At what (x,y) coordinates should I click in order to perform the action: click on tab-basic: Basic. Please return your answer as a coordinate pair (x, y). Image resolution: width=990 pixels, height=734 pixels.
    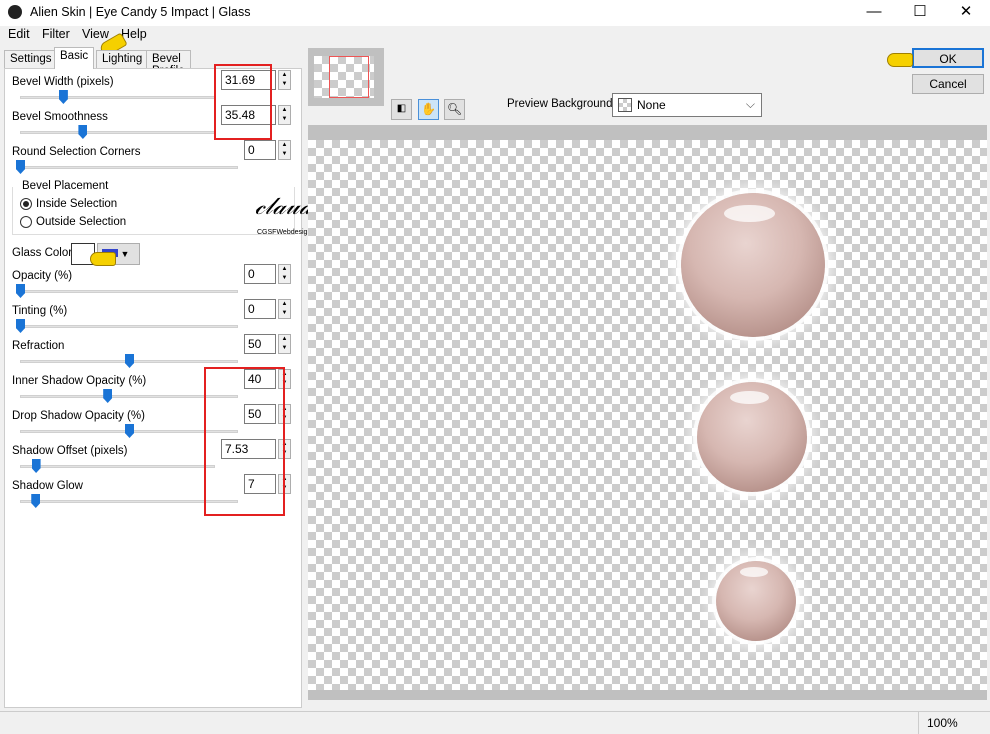
    Looking at the image, I should click on (74, 58).